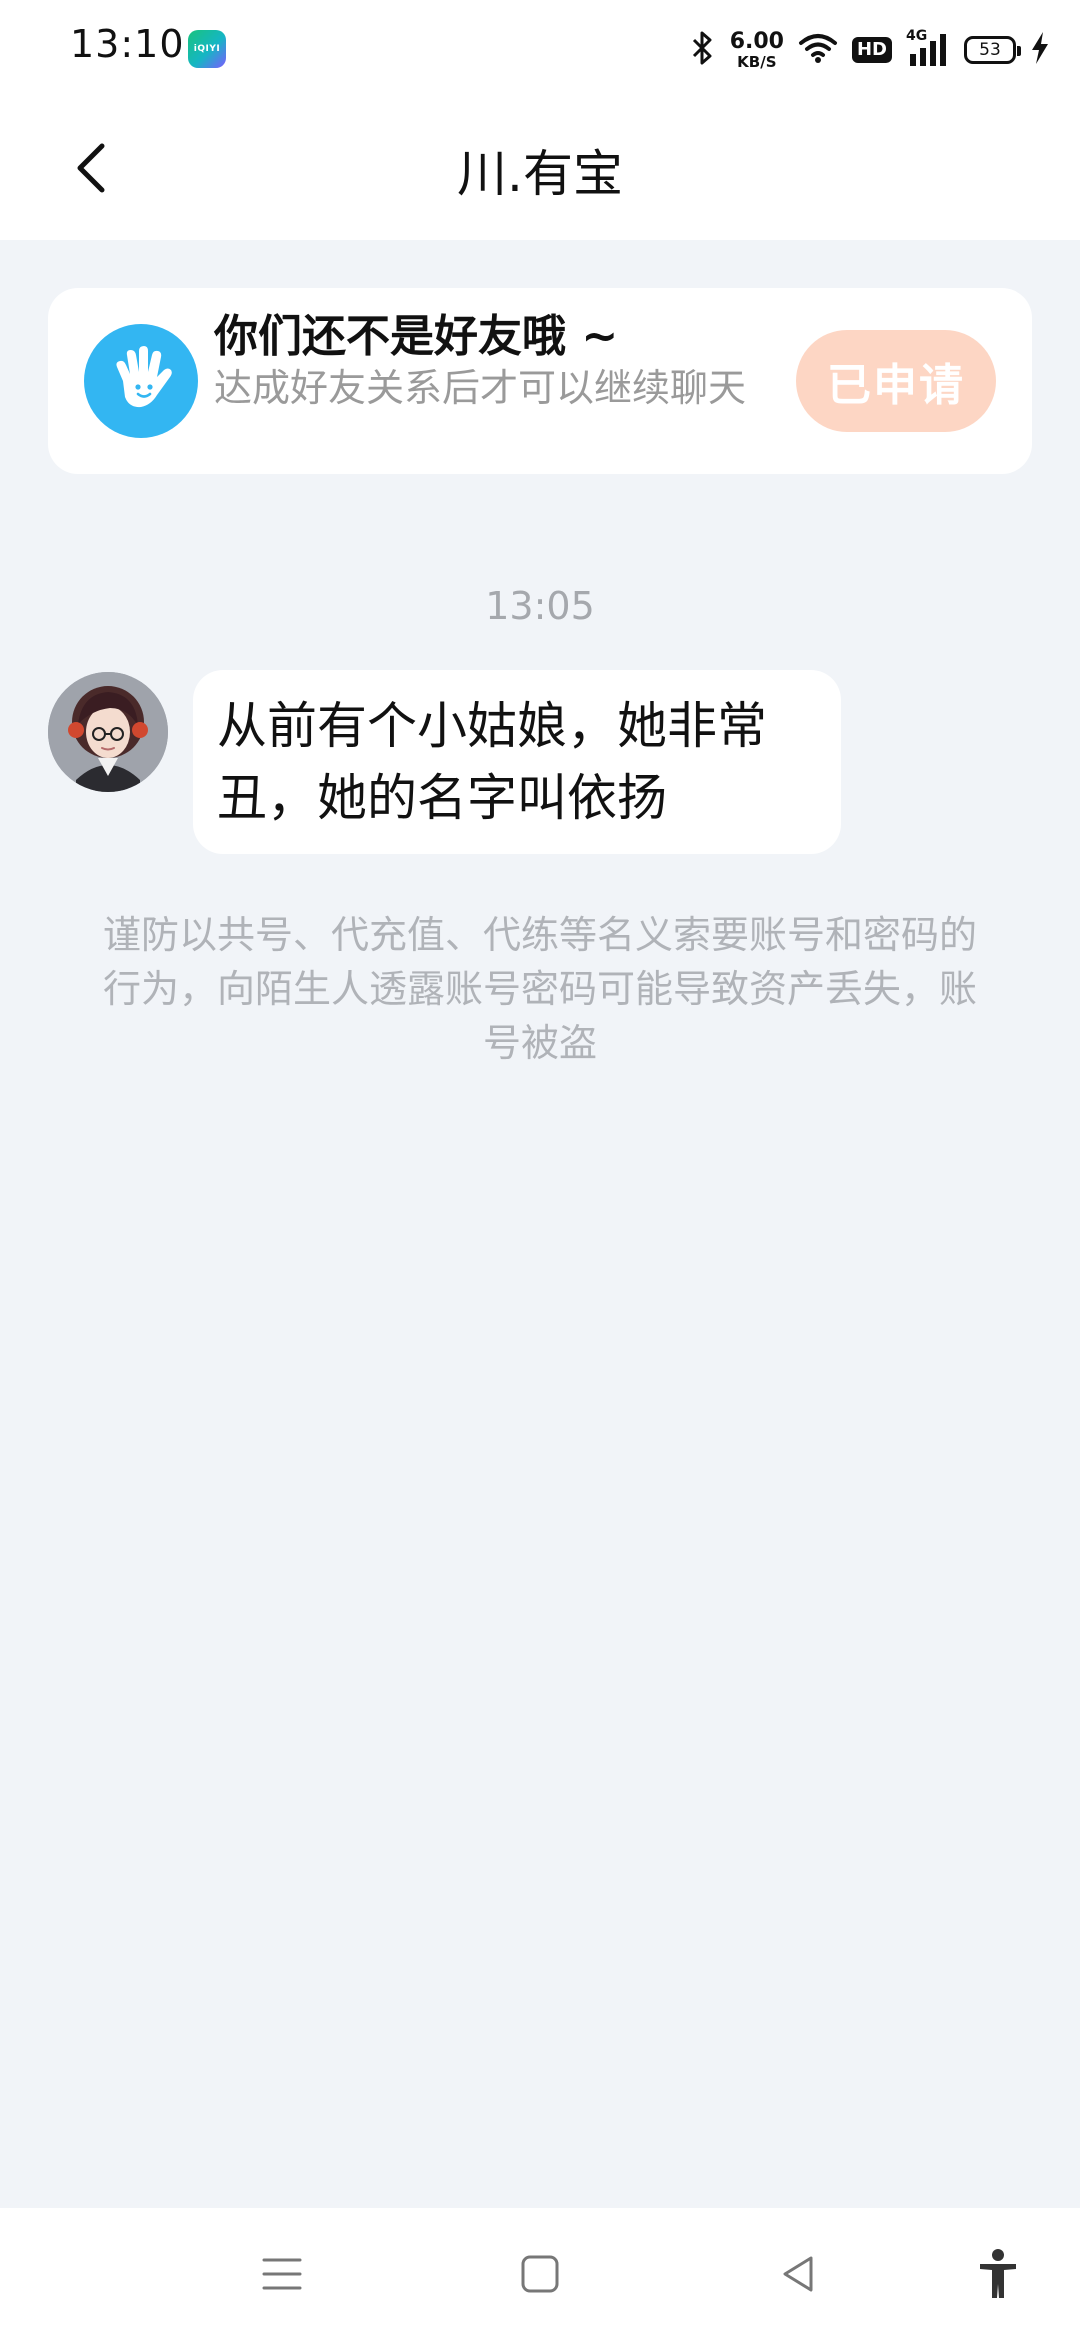 The width and height of the screenshot is (1080, 2340). Describe the element at coordinates (480, 388) in the screenshot. I see `notice-subtitle: 达成好友关系后才可以继续聊天` at that location.